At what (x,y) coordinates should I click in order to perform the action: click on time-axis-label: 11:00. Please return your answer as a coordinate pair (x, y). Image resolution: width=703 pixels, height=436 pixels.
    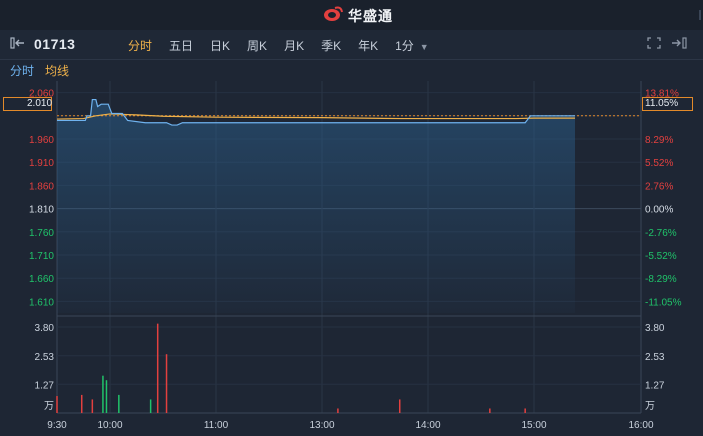
    Looking at the image, I should click on (216, 425).